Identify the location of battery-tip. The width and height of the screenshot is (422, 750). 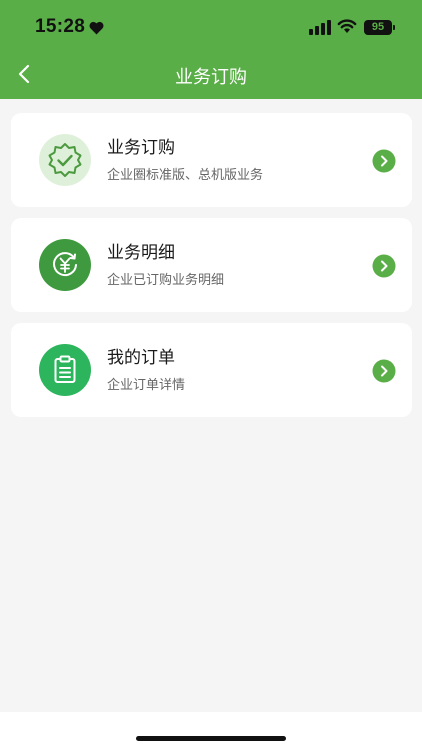
(394, 27).